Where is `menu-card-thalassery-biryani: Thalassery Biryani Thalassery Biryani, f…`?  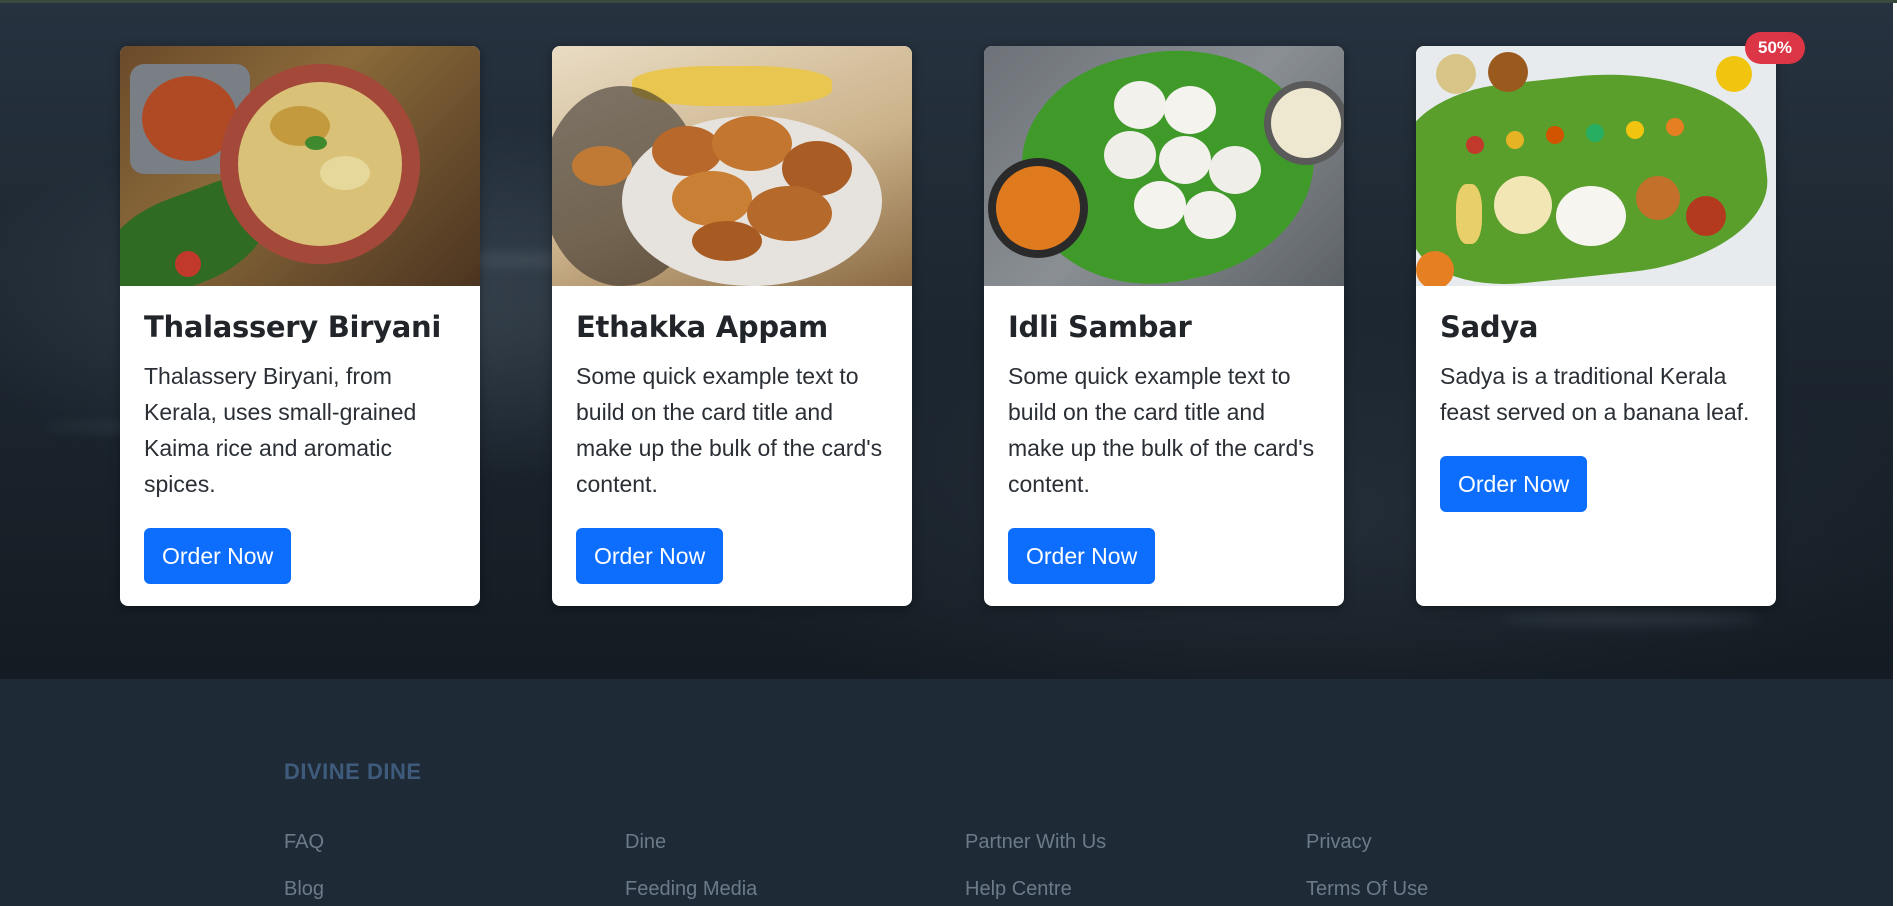
menu-card-thalassery-biryani: Thalassery Biryani Thalassery Biryani, f… is located at coordinates (300, 326).